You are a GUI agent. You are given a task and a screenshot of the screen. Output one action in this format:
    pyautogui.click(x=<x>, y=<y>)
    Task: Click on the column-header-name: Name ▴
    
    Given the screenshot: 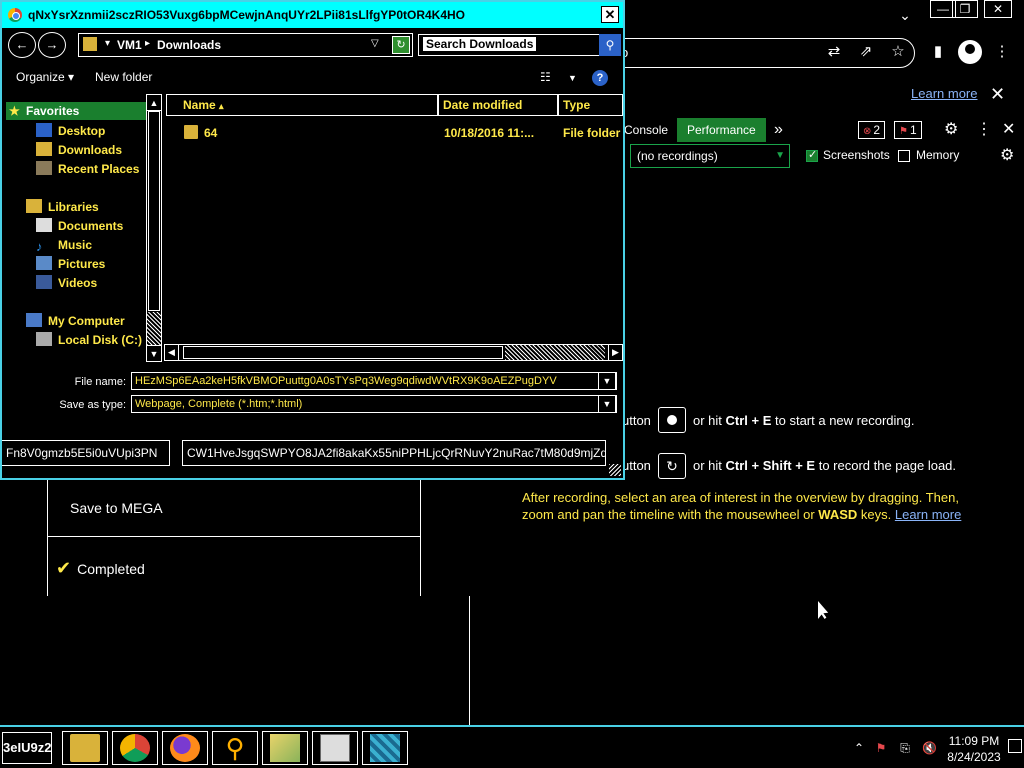 What is the action you would take?
    pyautogui.click(x=302, y=105)
    